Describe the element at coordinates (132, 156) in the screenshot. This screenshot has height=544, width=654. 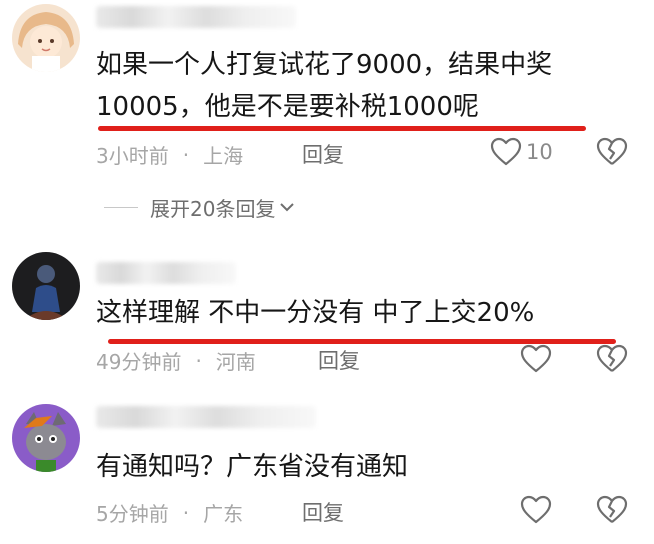
I see `comment-time: 3小时前` at that location.